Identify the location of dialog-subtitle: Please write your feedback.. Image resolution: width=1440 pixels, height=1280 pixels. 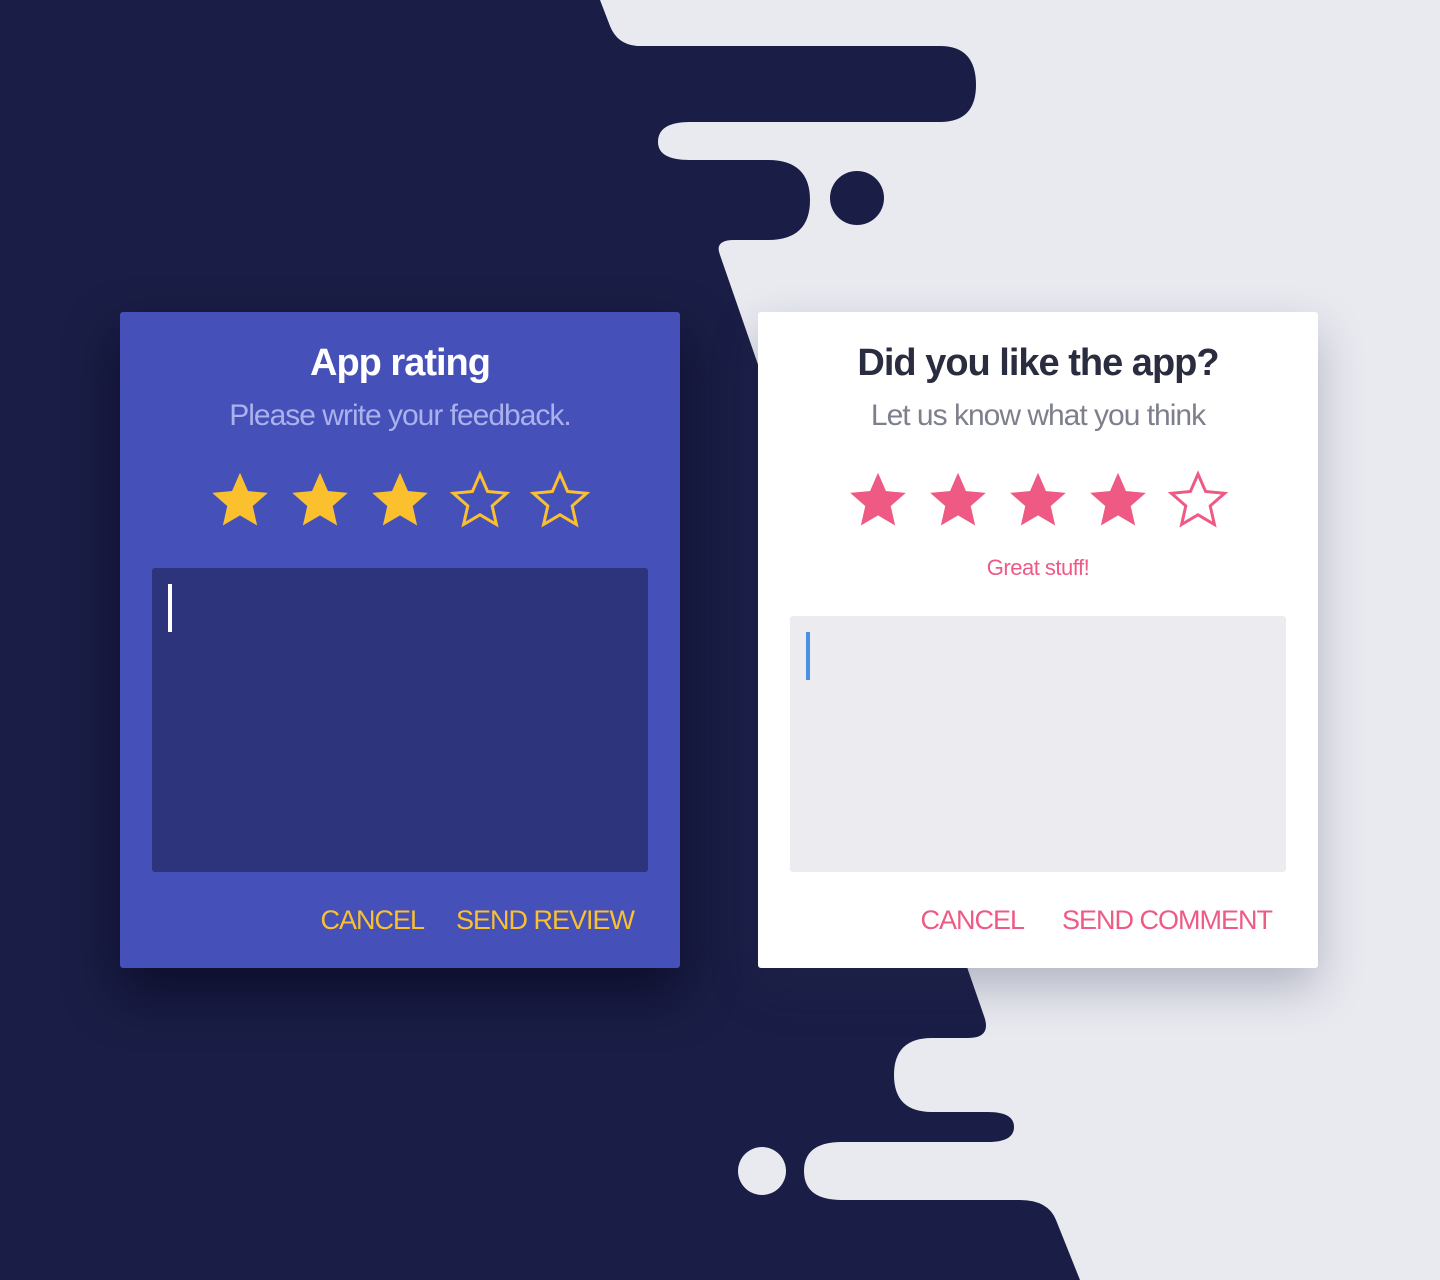
(400, 415).